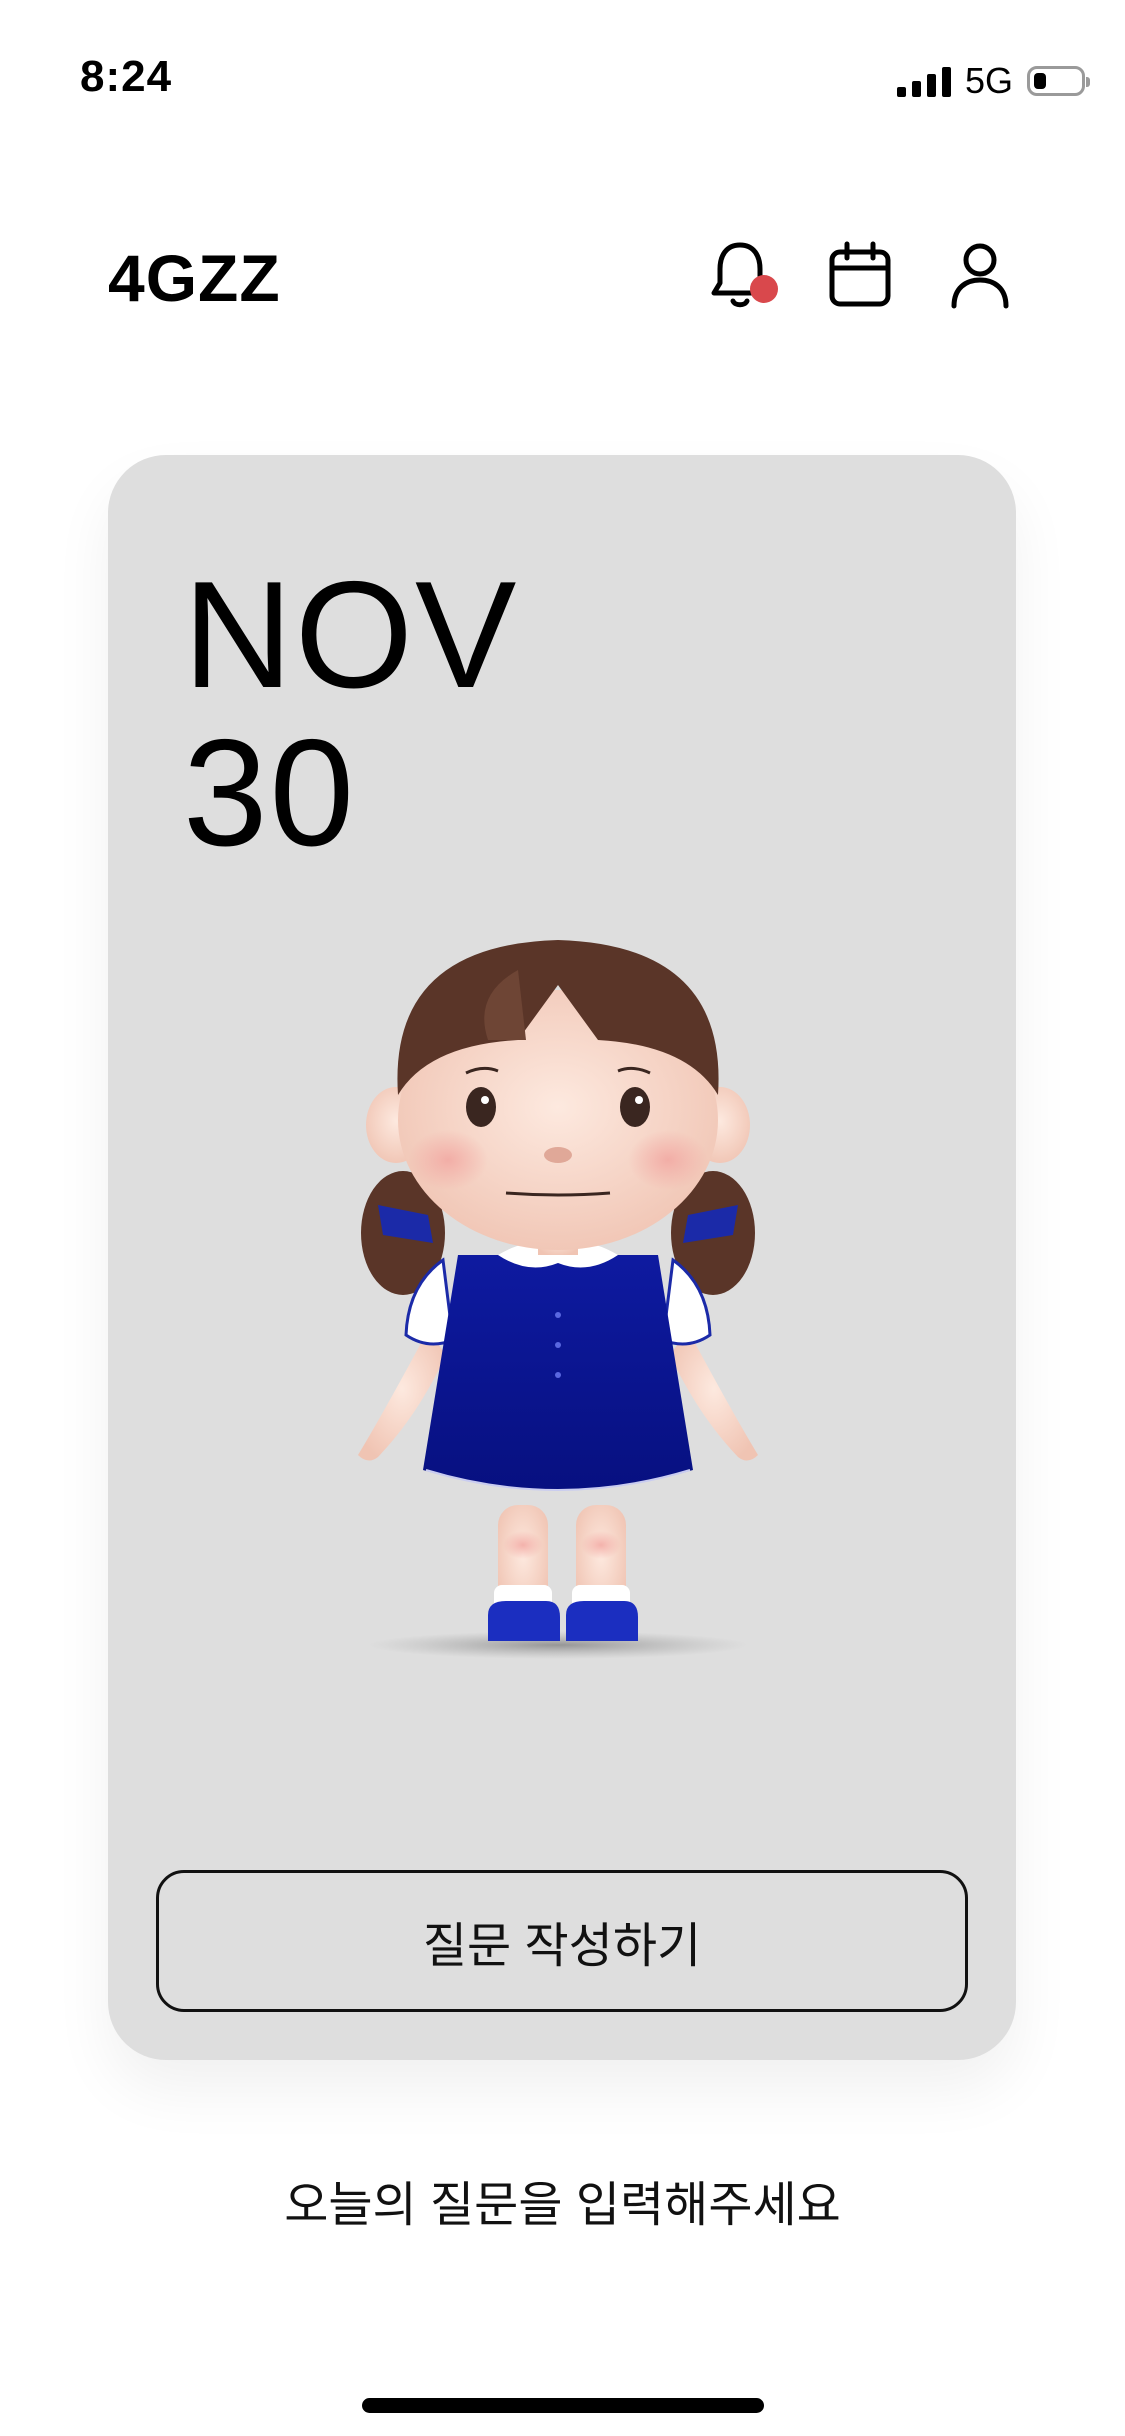  Describe the element at coordinates (988, 80) in the screenshot. I see `network-label: 5G` at that location.